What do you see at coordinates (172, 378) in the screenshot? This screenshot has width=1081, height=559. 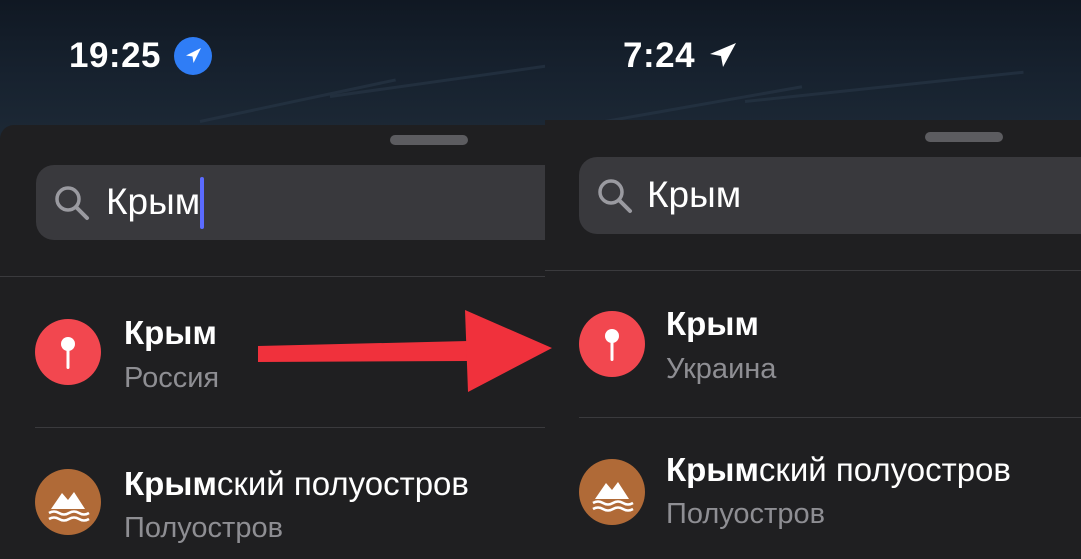 I see `result-subtitle: Россия` at bounding box center [172, 378].